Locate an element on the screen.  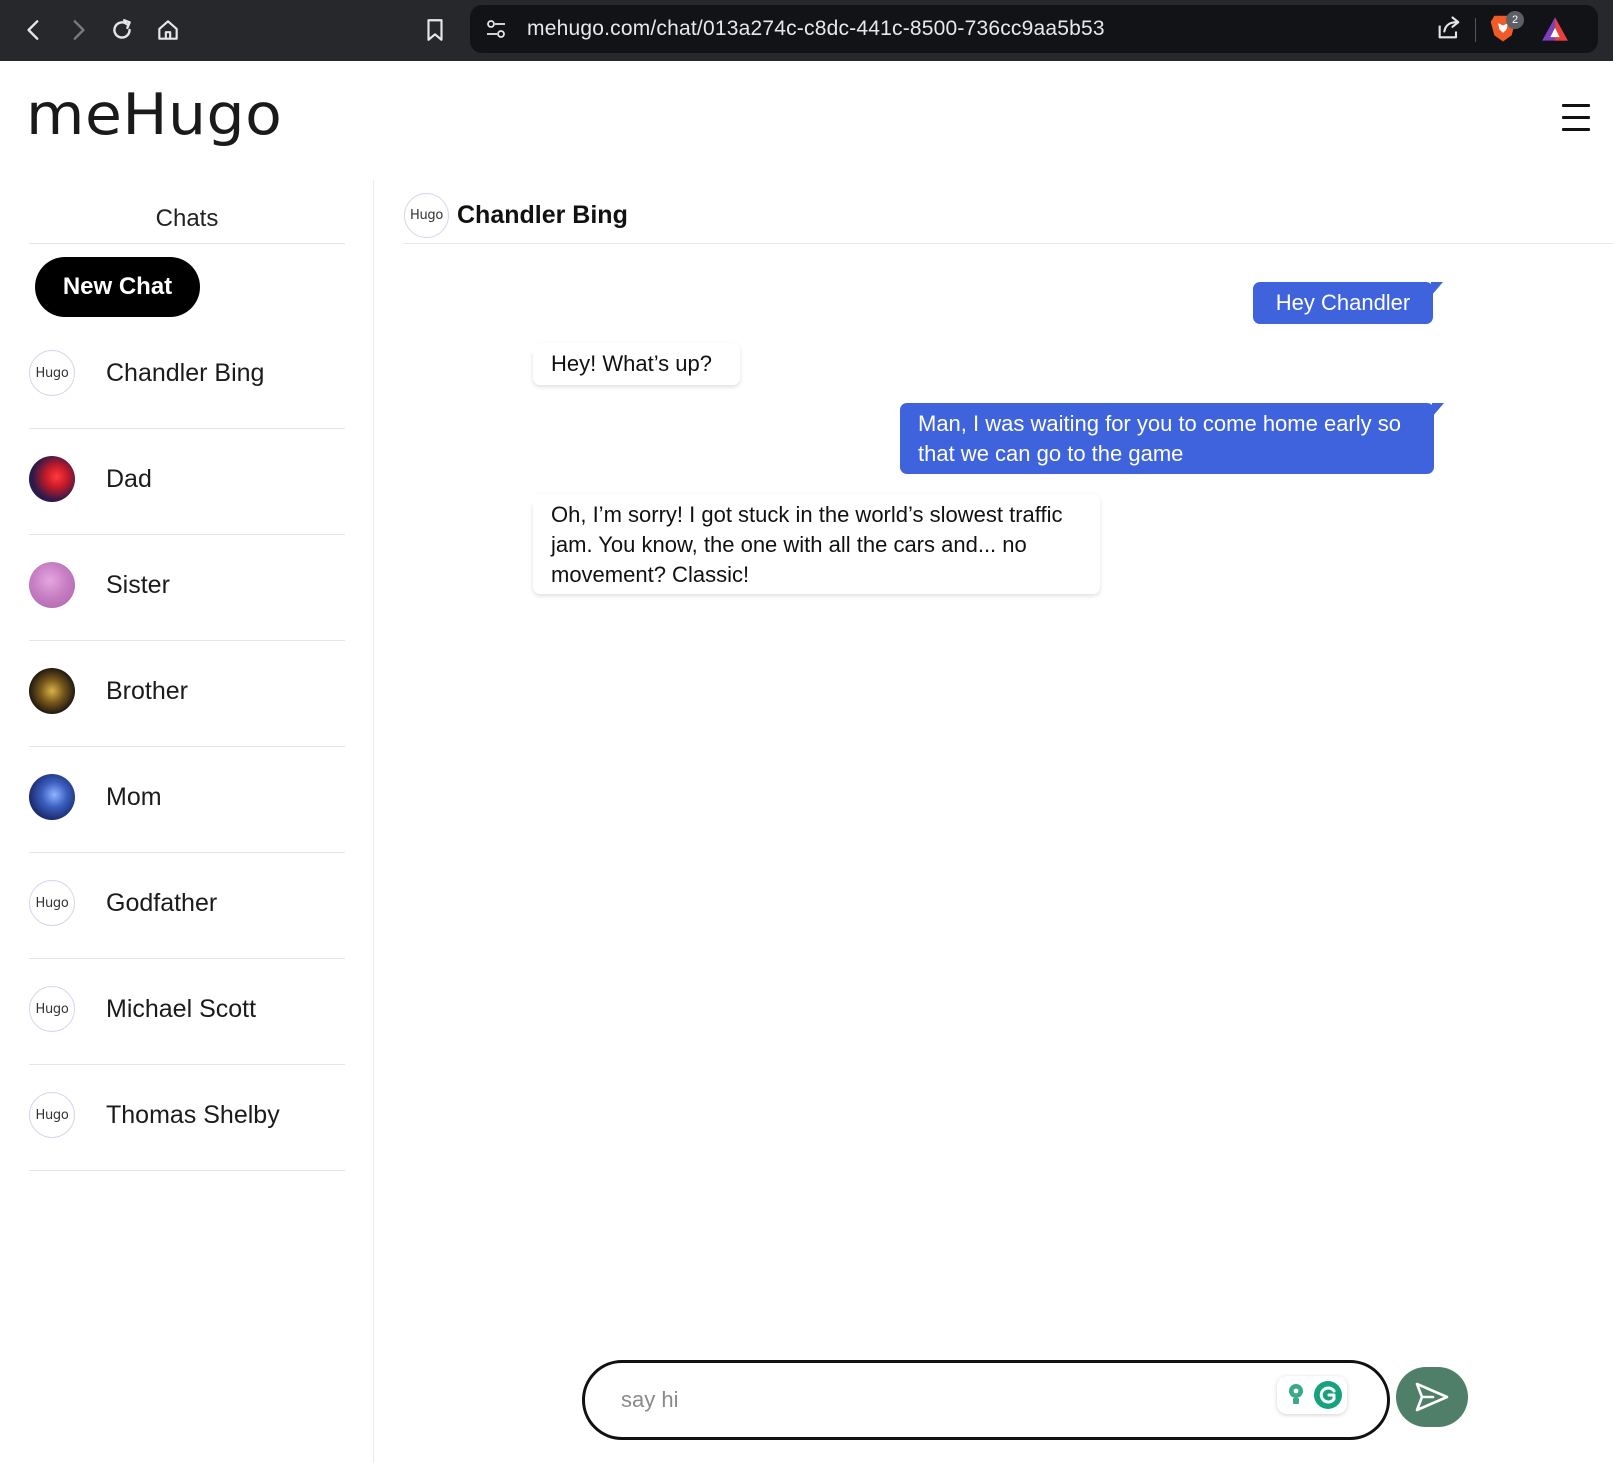
forward-arrow-icon is located at coordinates (79, 30).